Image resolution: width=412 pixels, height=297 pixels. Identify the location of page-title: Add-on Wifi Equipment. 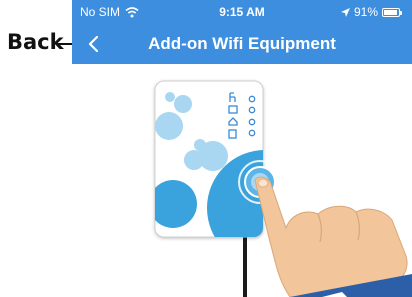
(242, 43).